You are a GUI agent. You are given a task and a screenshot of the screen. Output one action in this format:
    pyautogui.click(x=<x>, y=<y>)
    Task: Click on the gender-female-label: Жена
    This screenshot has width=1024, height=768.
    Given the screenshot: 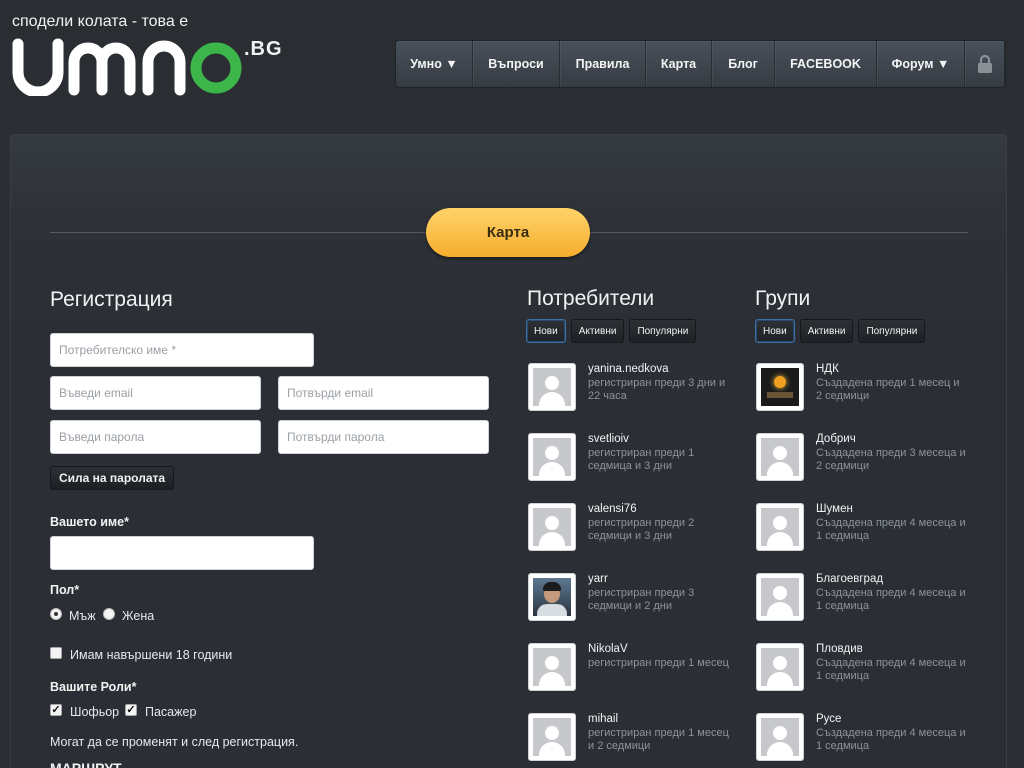 What is the action you would take?
    pyautogui.click(x=138, y=616)
    